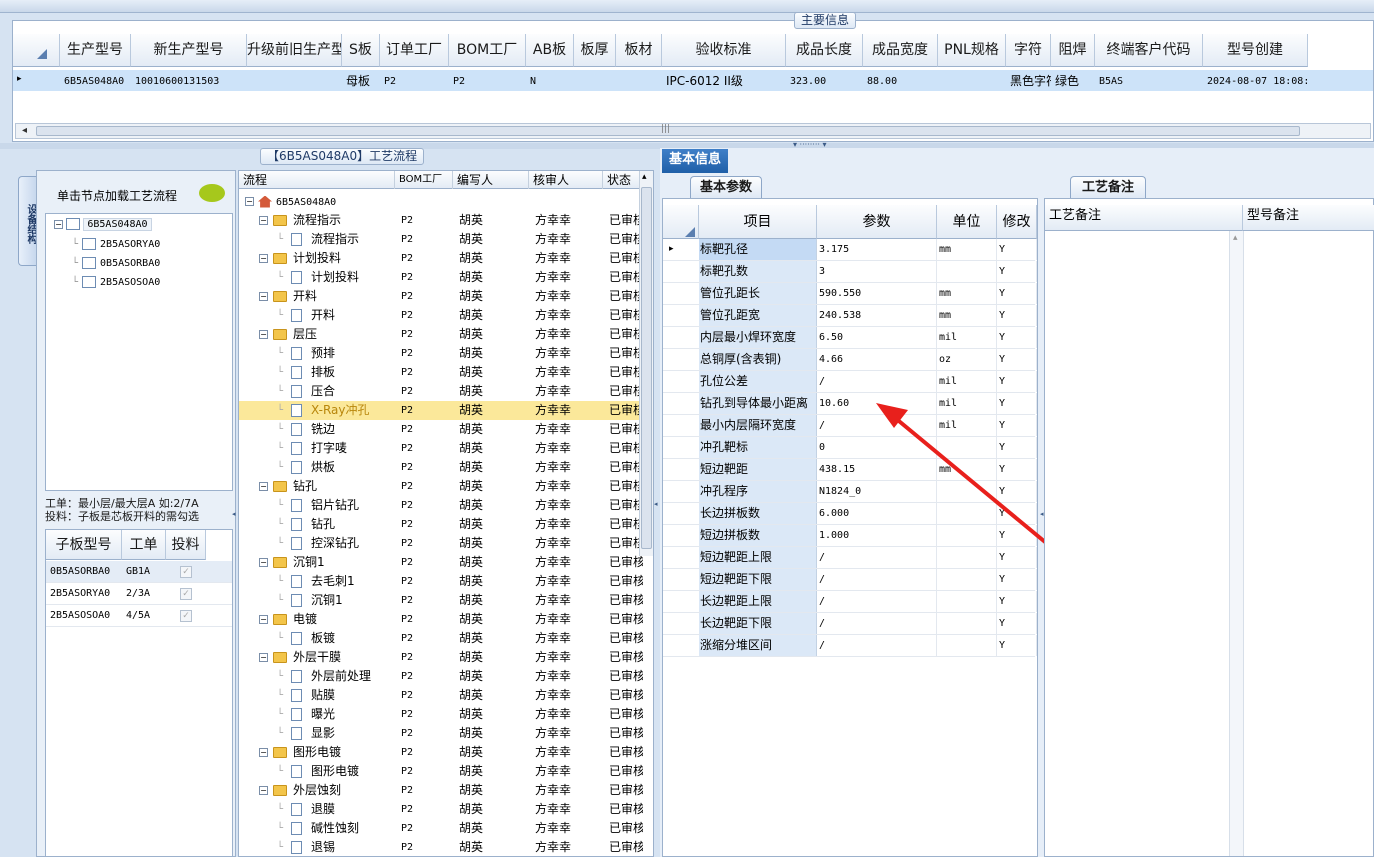 The image size is (1374, 857). Describe the element at coordinates (441, 657) in the screenshot. I see `flow-row: − 外层干膜 P2 胡英 方幸幸 已审核` at that location.